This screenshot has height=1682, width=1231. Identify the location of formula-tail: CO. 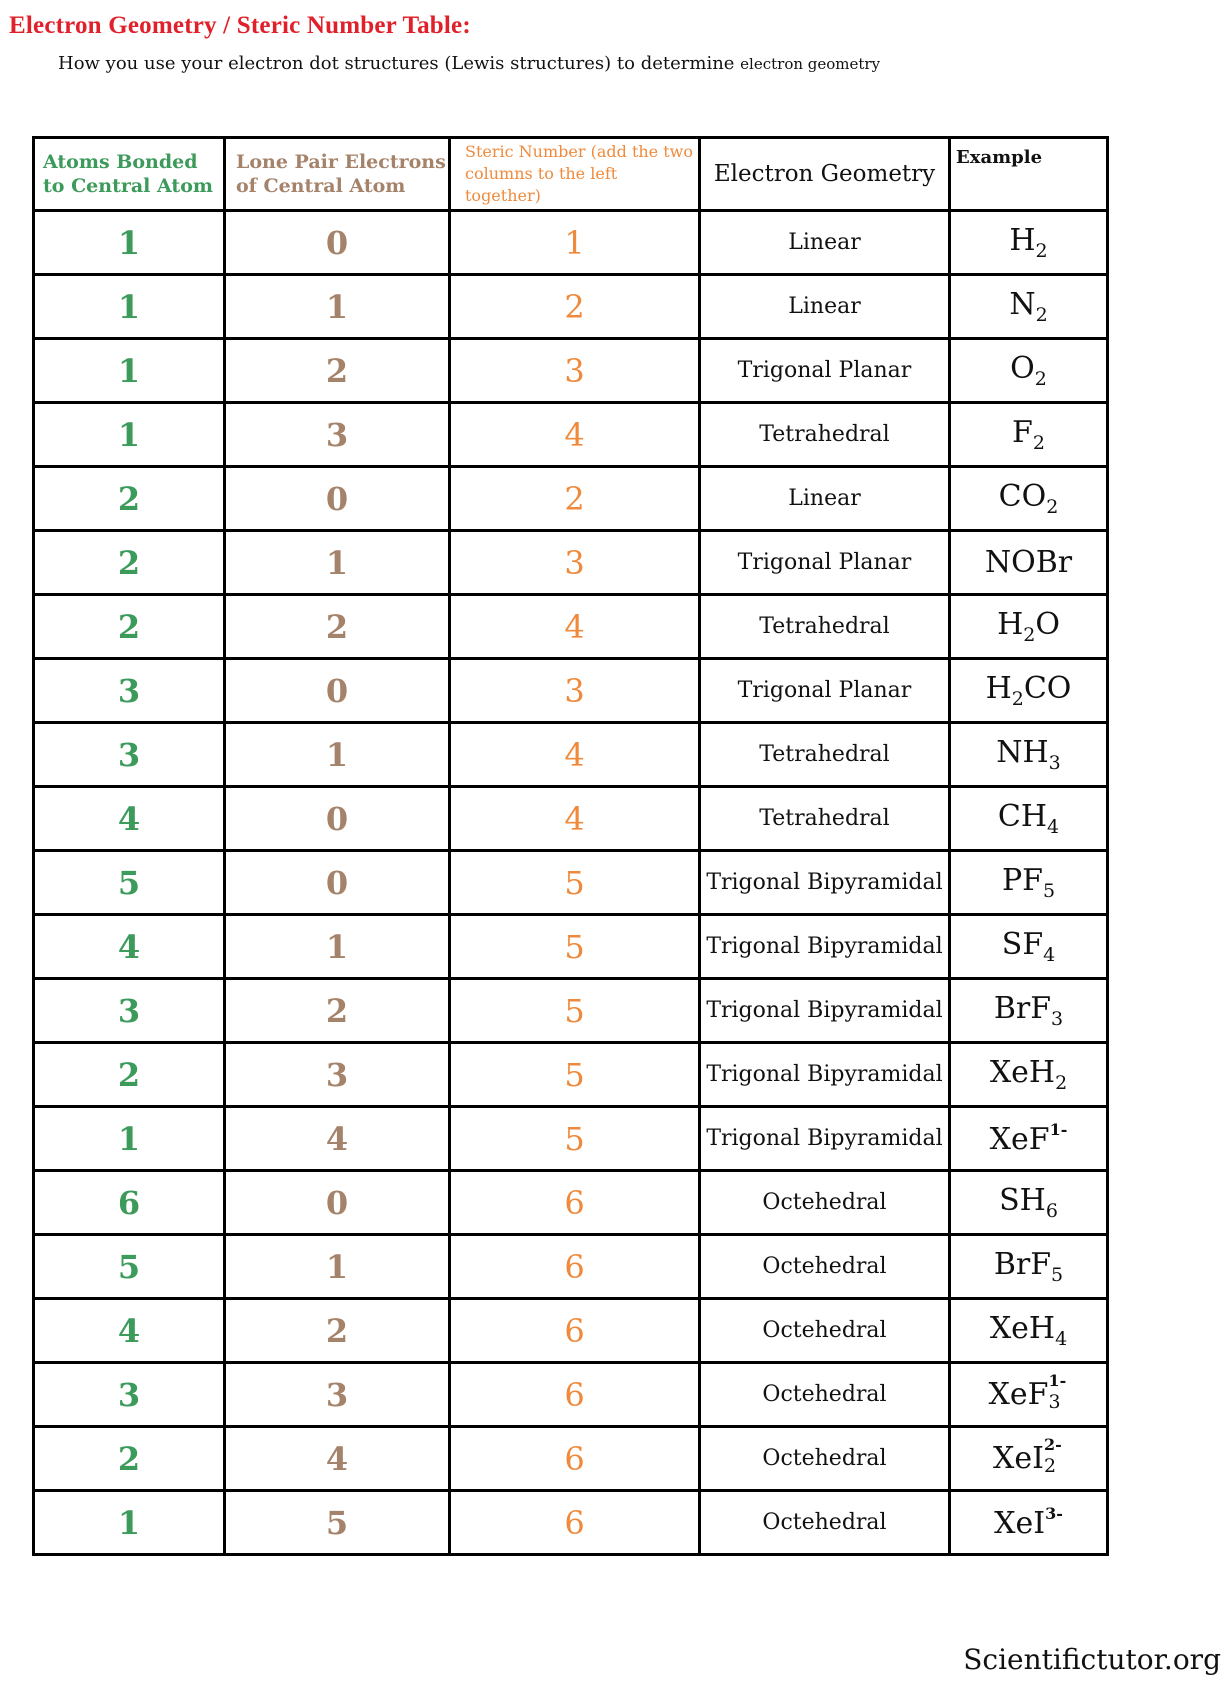
(1047, 688).